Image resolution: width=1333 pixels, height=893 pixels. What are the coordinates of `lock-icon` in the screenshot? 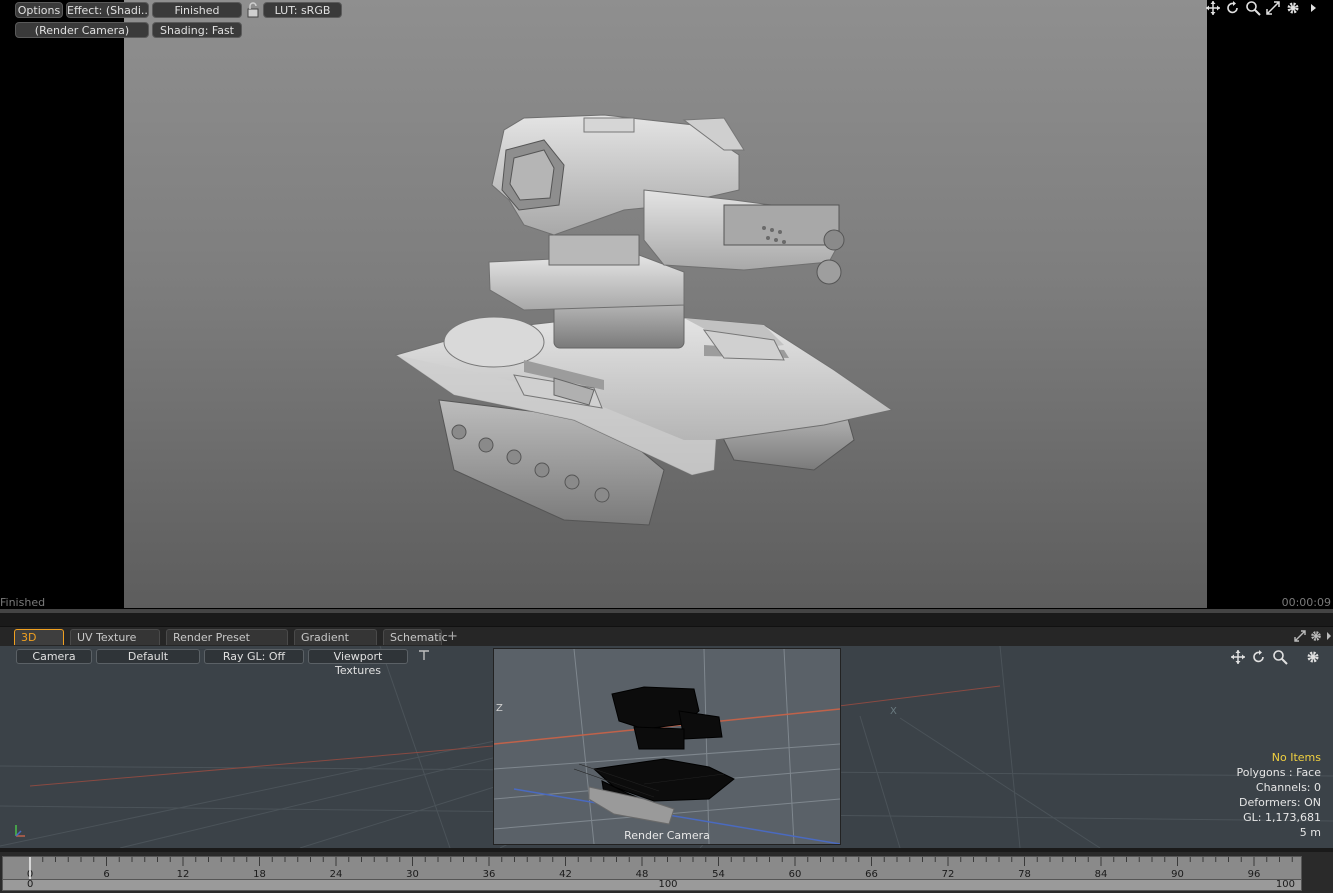 It's located at (253, 10).